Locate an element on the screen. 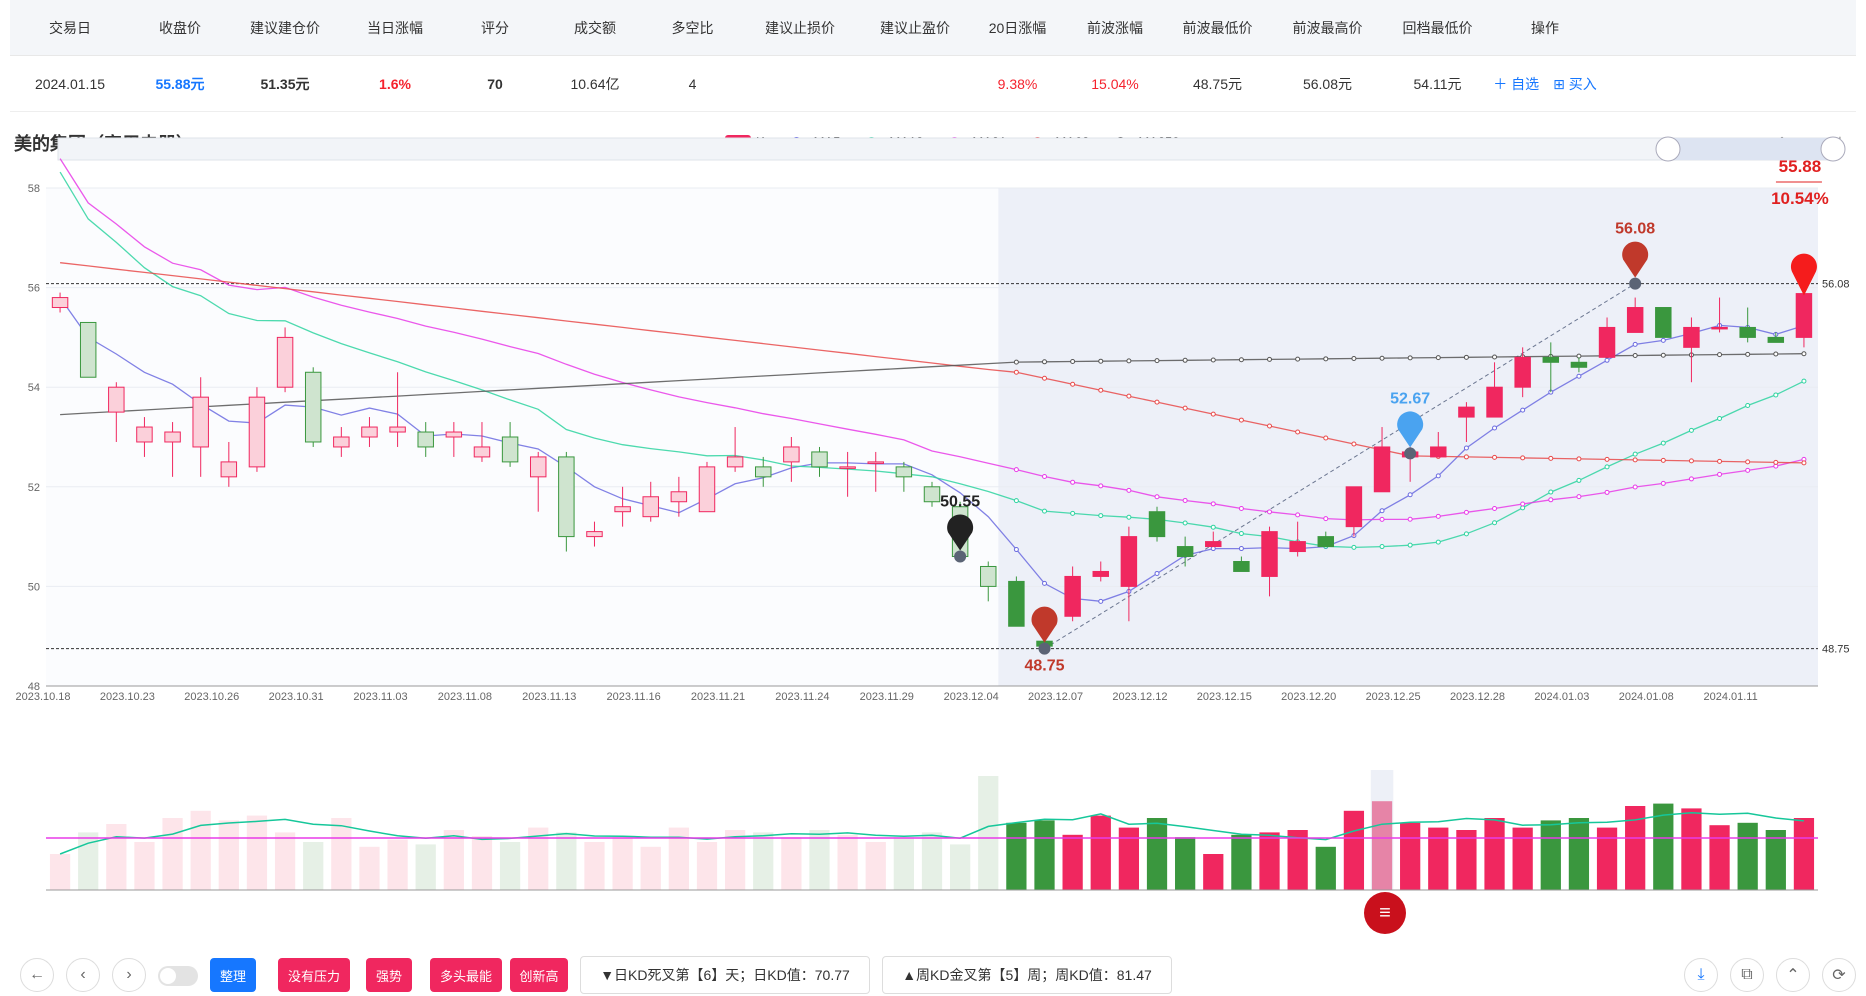 This screenshot has width=1866, height=996. menu-fab-button: ≡ is located at coordinates (1385, 913).